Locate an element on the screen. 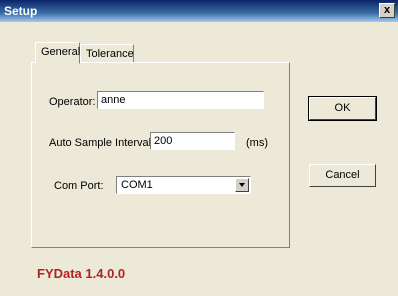  operator-label: Operator: is located at coordinates (72, 102).